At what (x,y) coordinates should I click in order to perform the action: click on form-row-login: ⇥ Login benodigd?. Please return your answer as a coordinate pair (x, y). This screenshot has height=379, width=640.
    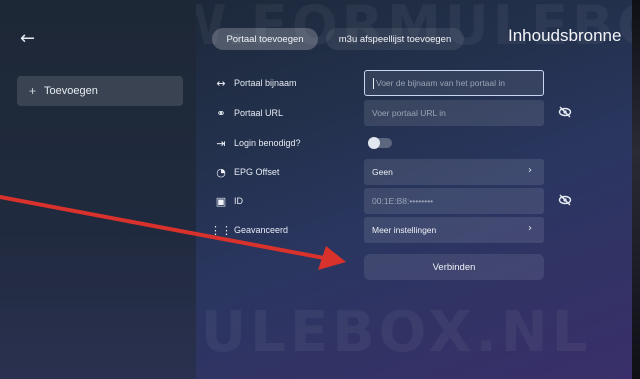
    Looking at the image, I should click on (418, 143).